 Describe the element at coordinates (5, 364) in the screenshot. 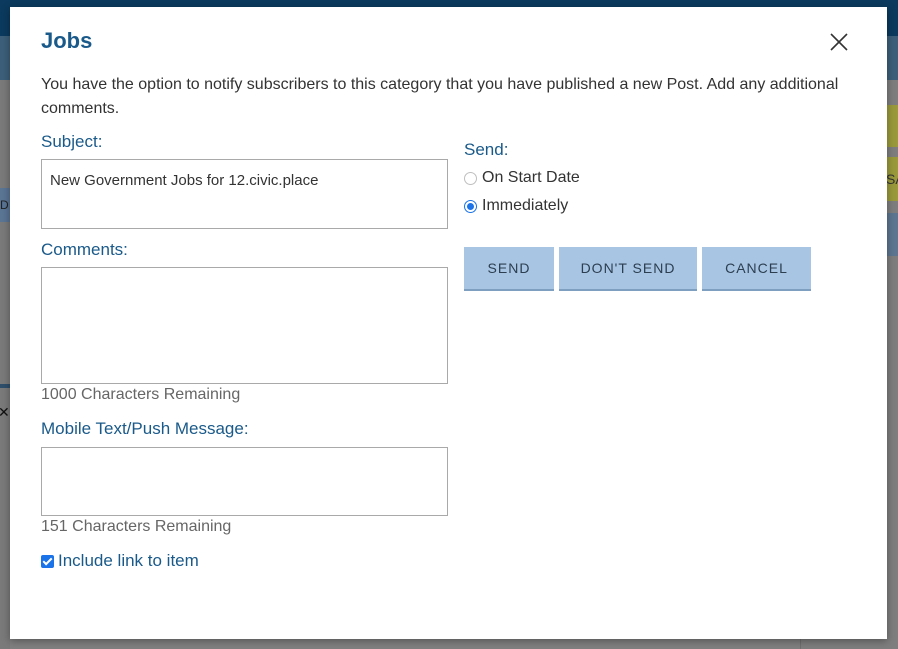

I see `background-left-strip` at that location.